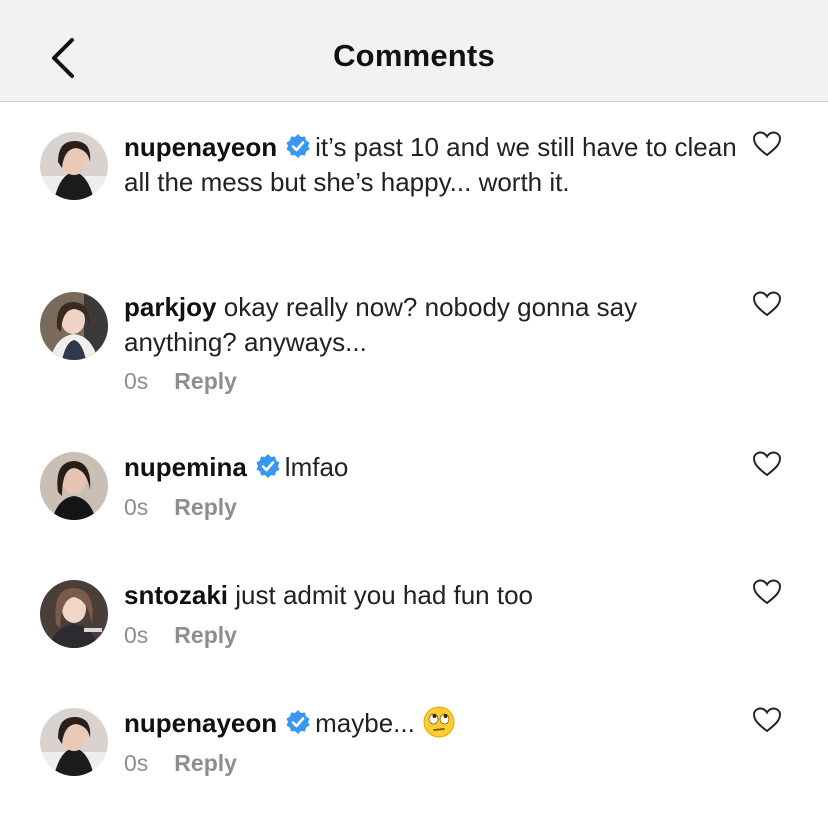  What do you see at coordinates (170, 307) in the screenshot?
I see `comment-username: parkjoy` at bounding box center [170, 307].